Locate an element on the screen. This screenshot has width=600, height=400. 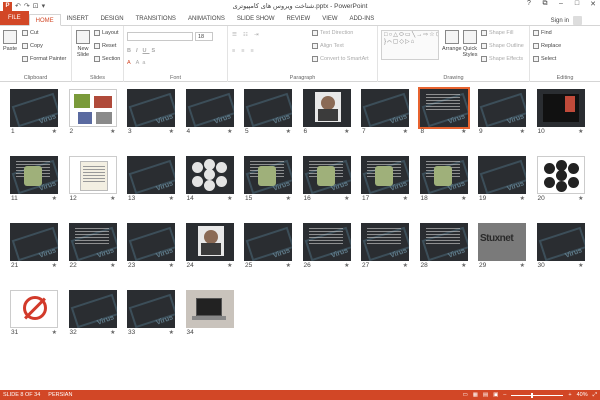
shape-fill-button: Shape Fill is located at coordinates (497, 33).